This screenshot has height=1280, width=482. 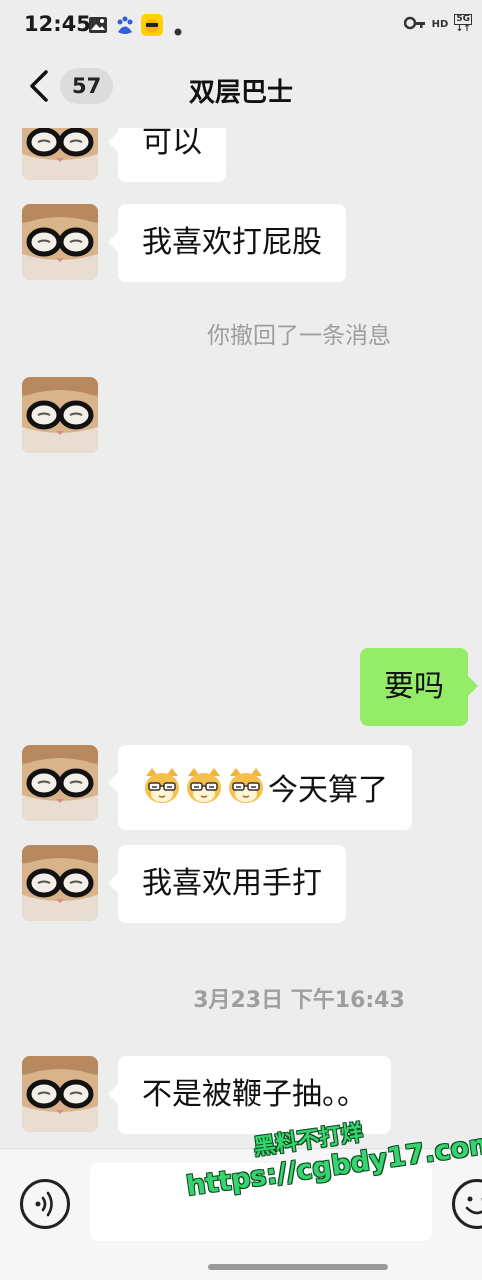 What do you see at coordinates (414, 24) in the screenshot?
I see `key-icon` at bounding box center [414, 24].